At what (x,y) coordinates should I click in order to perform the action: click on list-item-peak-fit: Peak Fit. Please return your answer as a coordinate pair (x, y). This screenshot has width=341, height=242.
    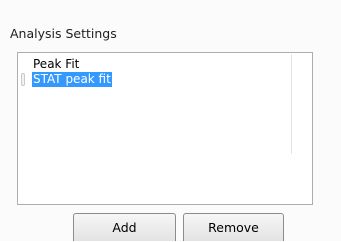
    Looking at the image, I should click on (155, 64).